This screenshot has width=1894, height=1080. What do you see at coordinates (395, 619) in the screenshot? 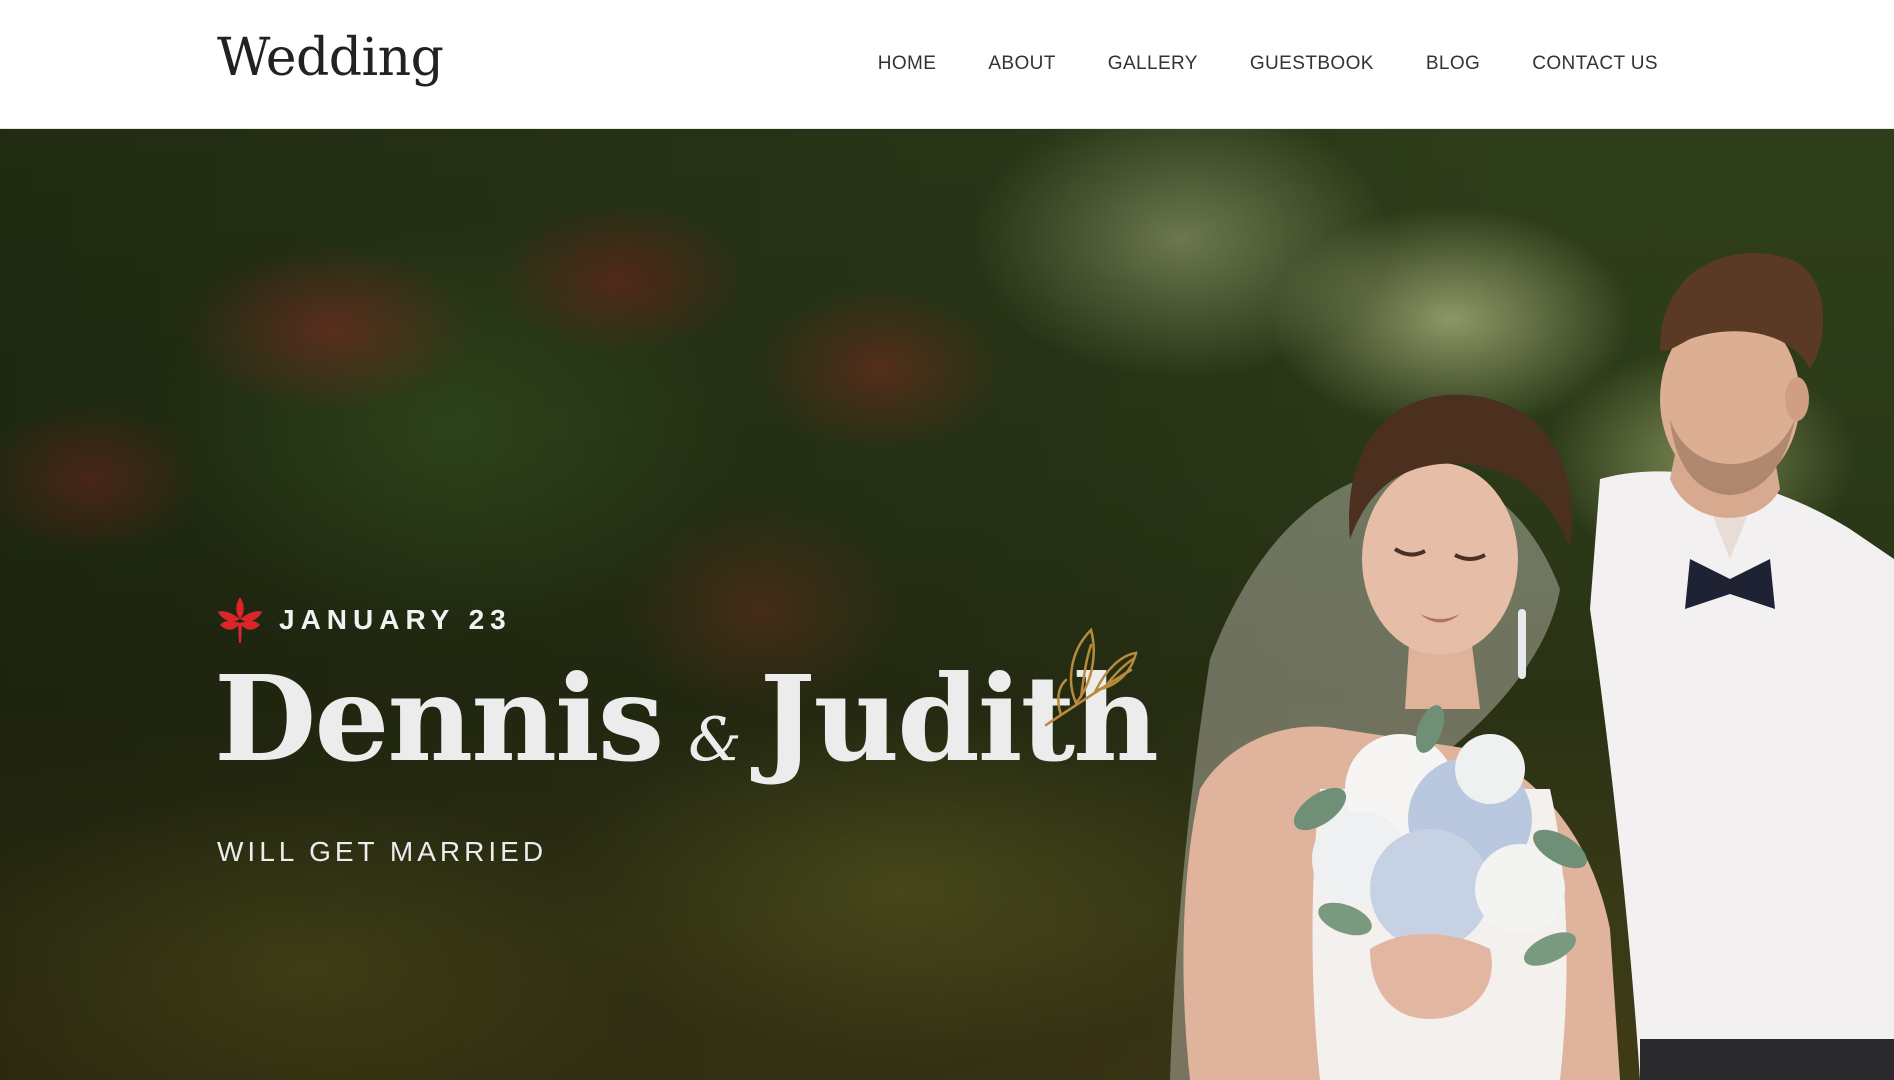
I see `date-label: JANUARY 23` at bounding box center [395, 619].